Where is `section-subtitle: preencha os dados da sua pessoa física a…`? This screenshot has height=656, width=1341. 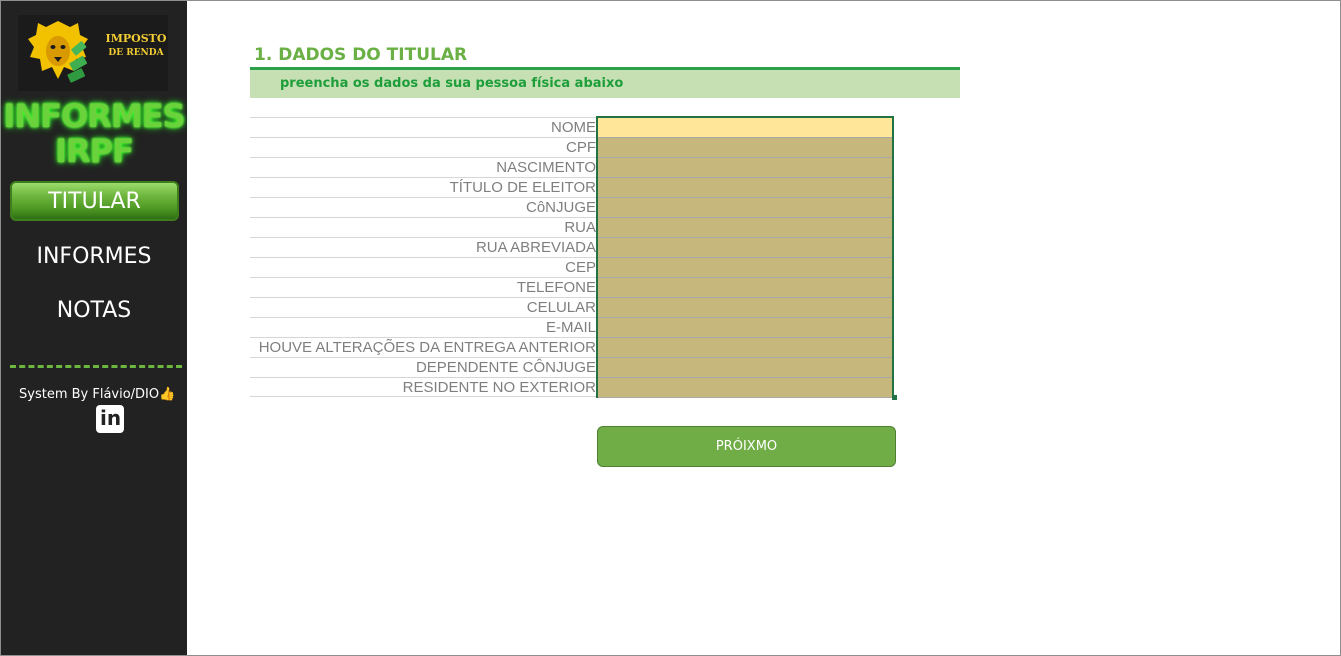 section-subtitle: preencha os dados da sua pessoa física a… is located at coordinates (452, 83).